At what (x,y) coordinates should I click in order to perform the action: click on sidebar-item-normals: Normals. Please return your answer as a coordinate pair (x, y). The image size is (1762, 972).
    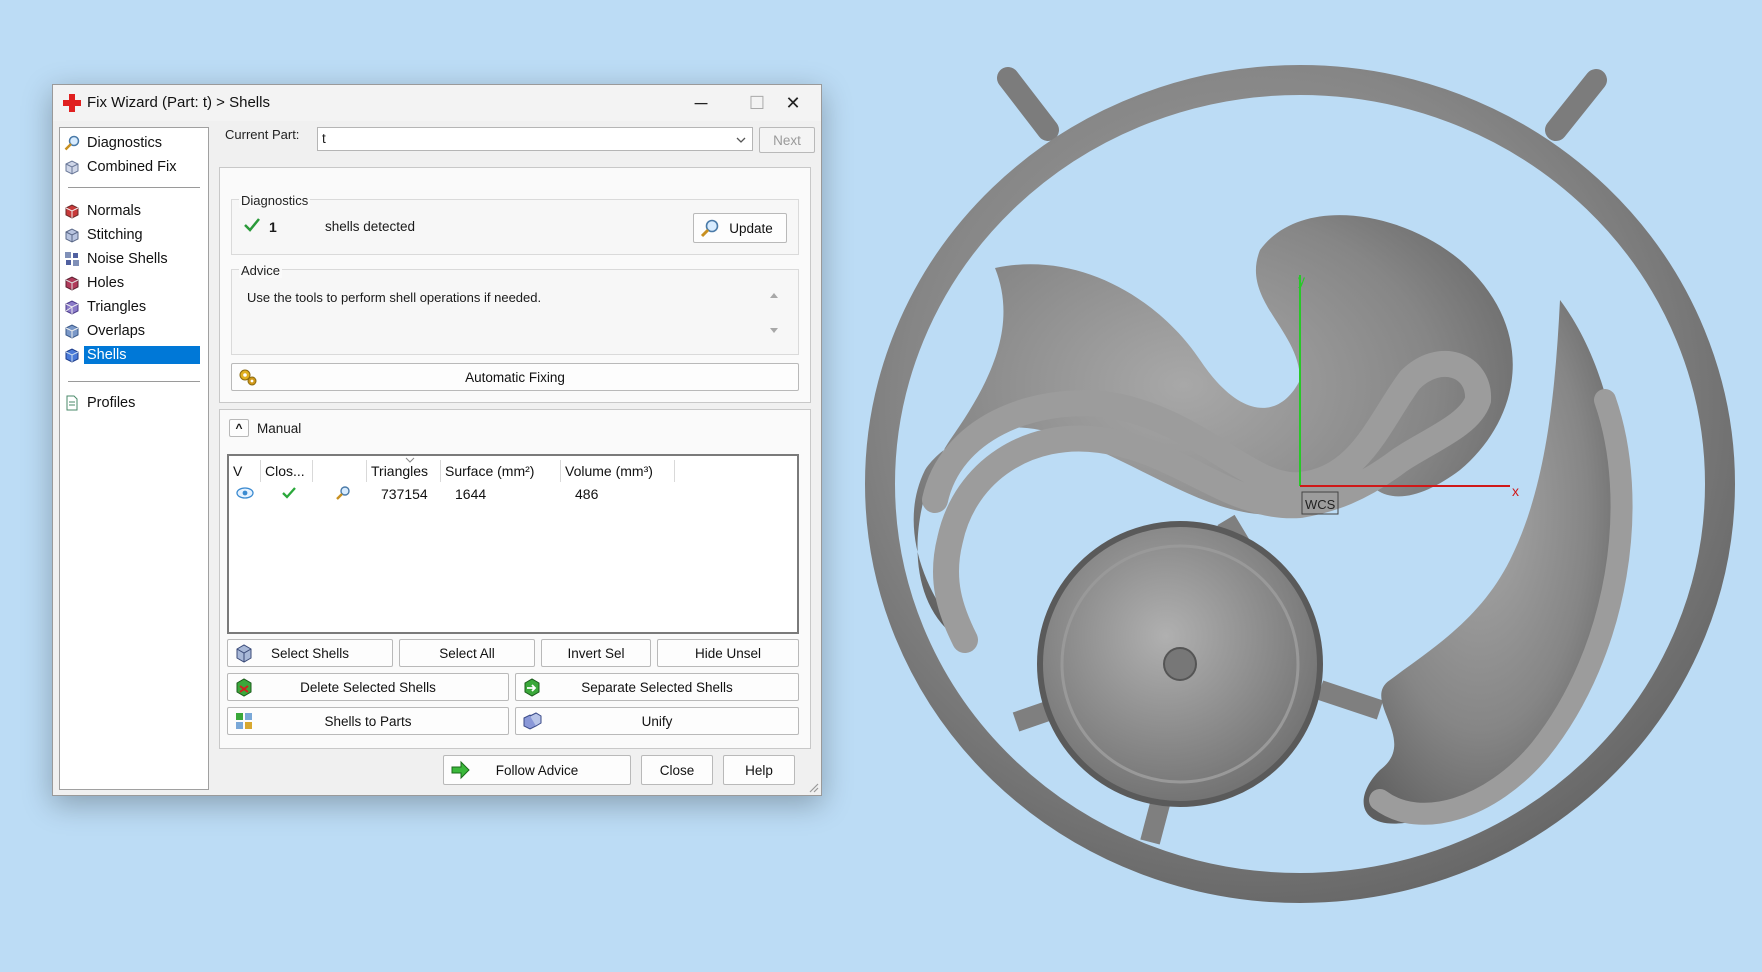
    Looking at the image, I should click on (133, 211).